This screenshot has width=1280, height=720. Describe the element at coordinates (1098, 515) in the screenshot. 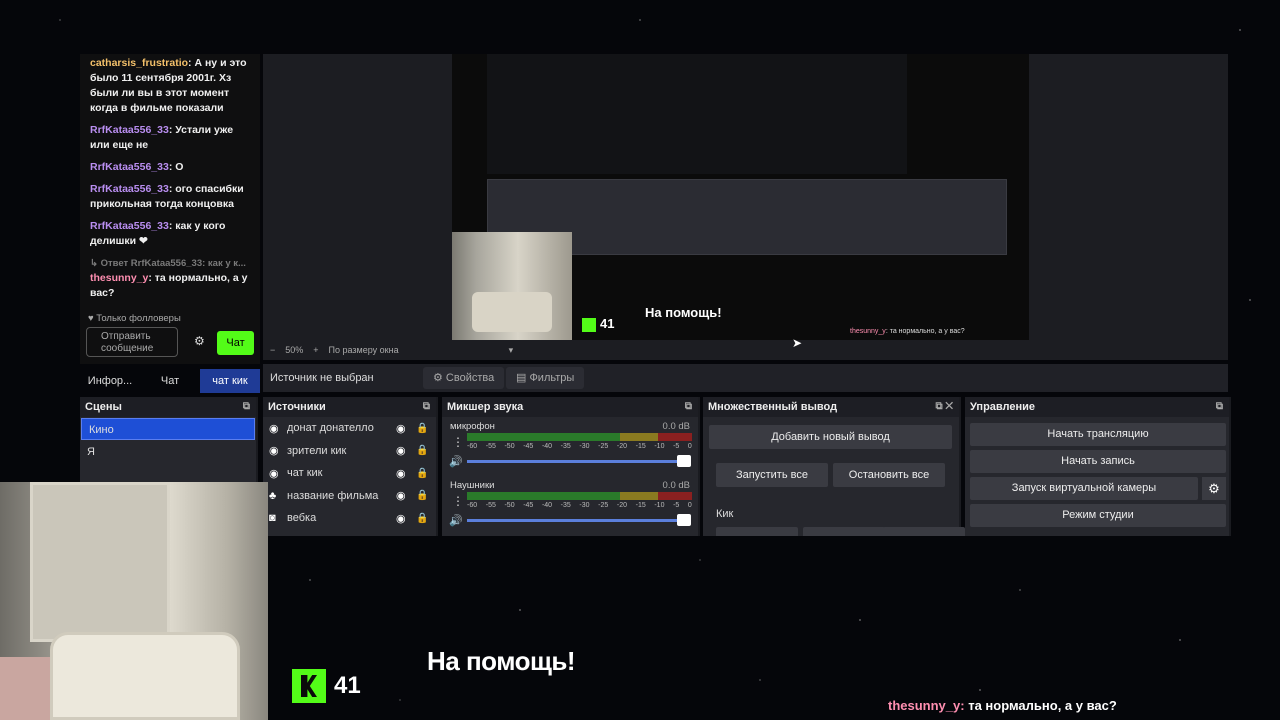

I see `studio-mode-button: Режим студии` at that location.